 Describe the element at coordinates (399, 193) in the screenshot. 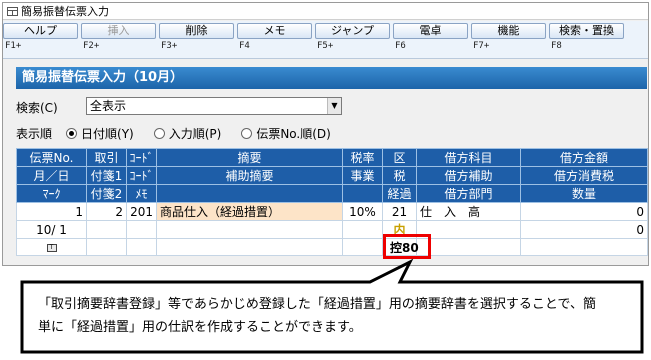

I see `col-transition: 経過` at that location.